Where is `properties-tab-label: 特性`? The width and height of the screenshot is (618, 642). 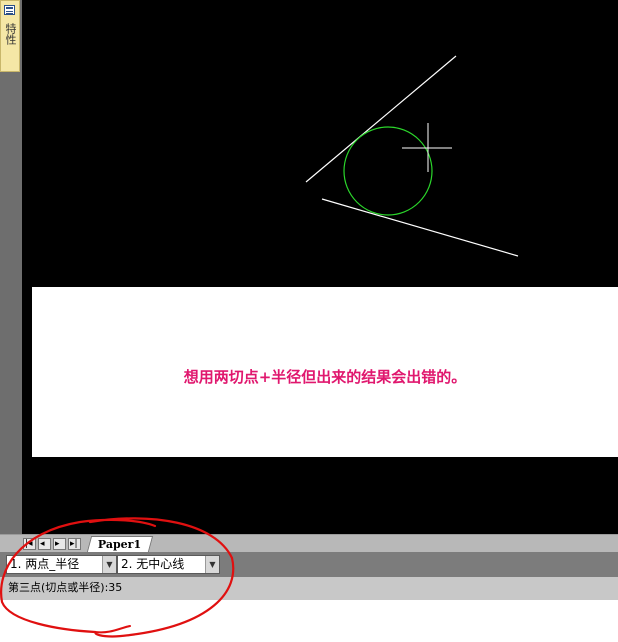
properties-tab-label: 特性 is located at coordinates (10, 34).